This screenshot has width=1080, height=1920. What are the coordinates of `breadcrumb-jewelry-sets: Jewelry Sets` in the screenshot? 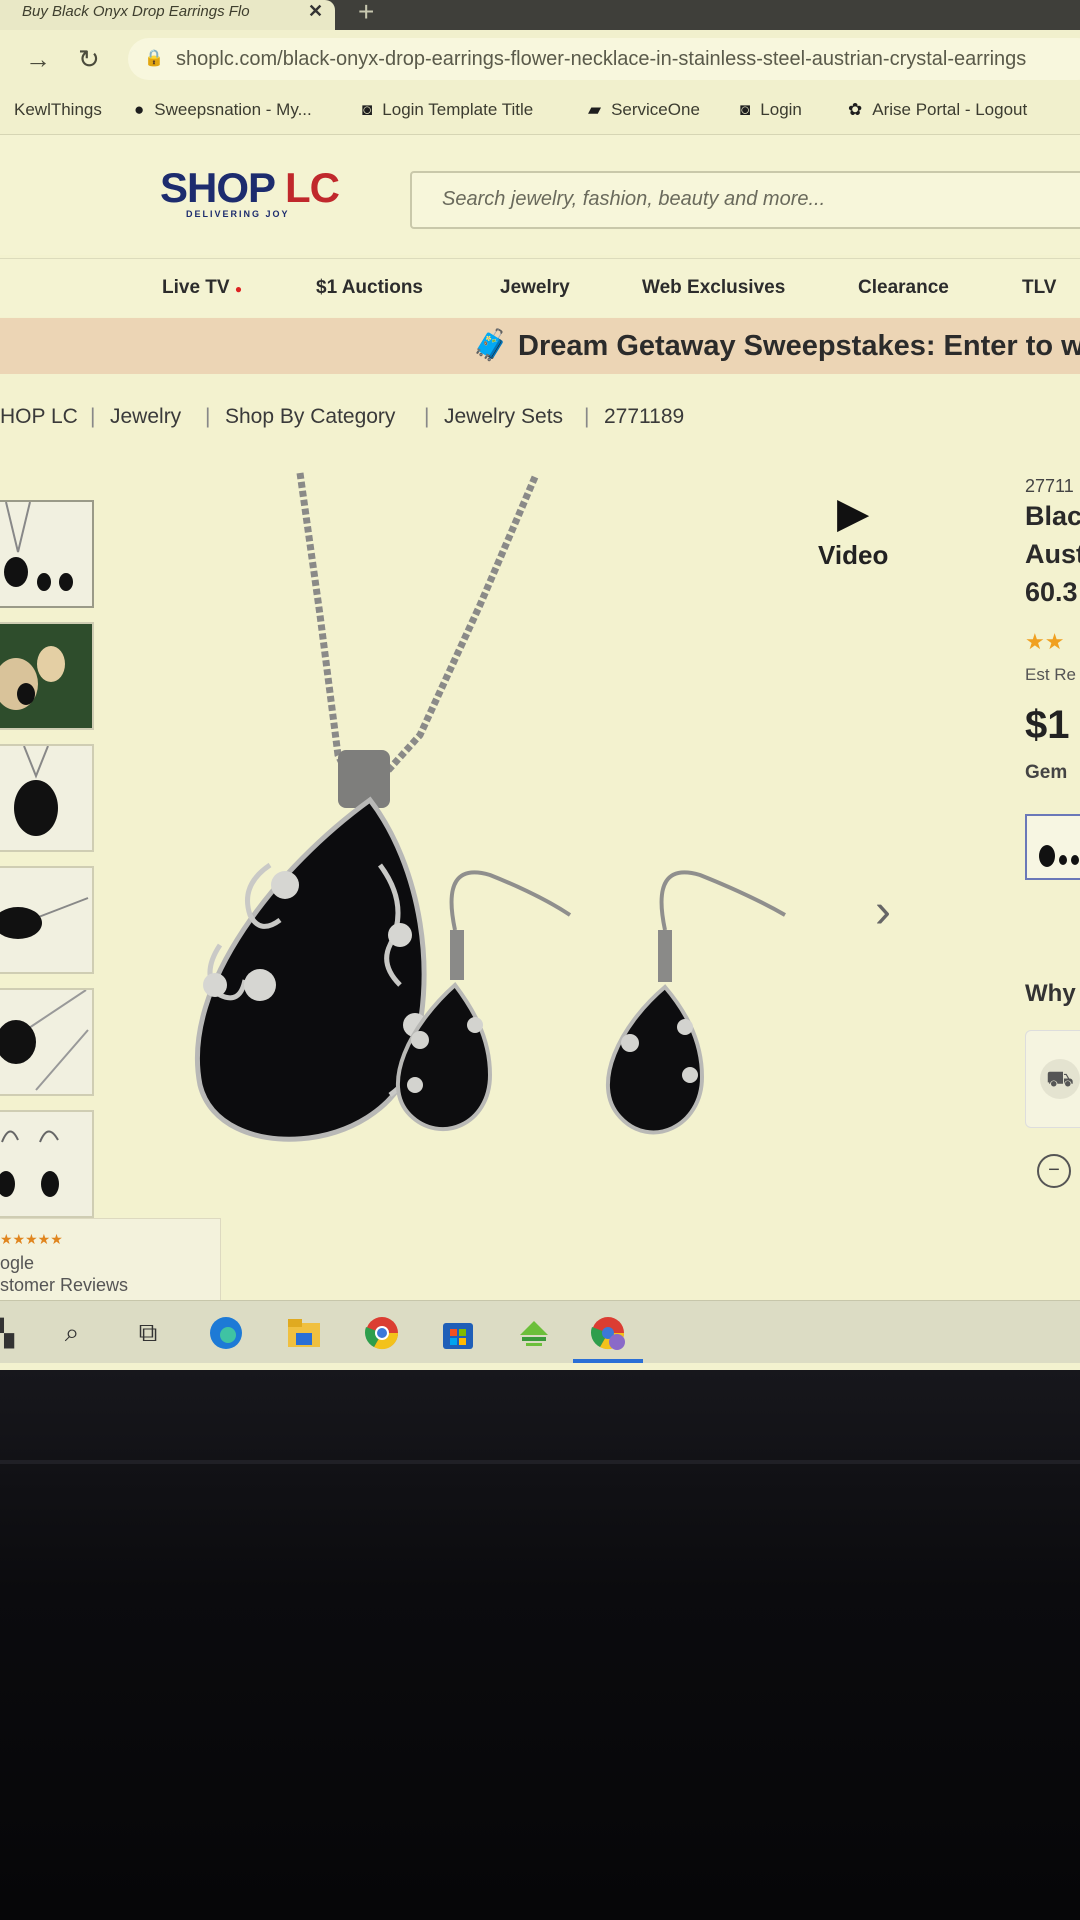 It's located at (503, 417).